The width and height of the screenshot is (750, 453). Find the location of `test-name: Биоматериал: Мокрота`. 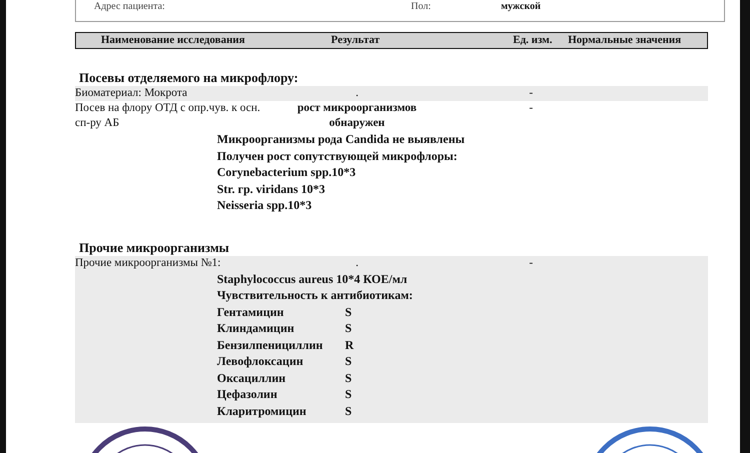

test-name: Биоматериал: Мокрота is located at coordinates (131, 93).